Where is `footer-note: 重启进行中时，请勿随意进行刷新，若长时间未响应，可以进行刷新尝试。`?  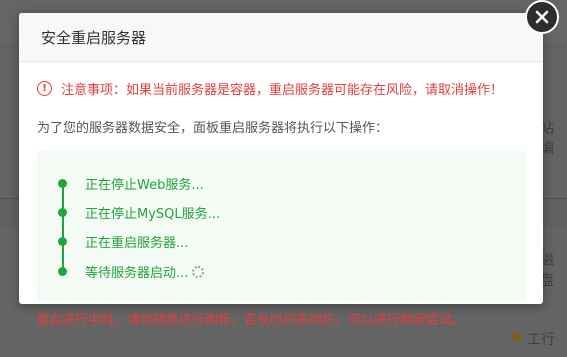 footer-note: 重启进行中时，请勿随意进行刷新，若长时间未响应，可以进行刷新尝试。 is located at coordinates (251, 320).